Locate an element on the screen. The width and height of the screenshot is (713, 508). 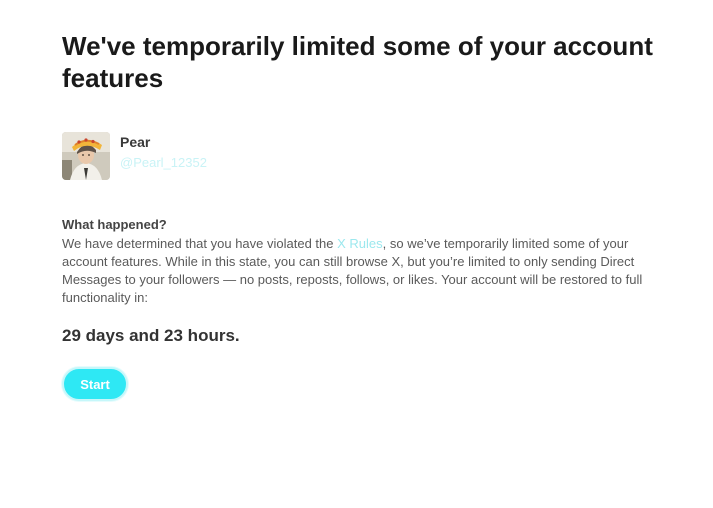
account-summary: Pear @Pearl_12352 is located at coordinates (134, 156).